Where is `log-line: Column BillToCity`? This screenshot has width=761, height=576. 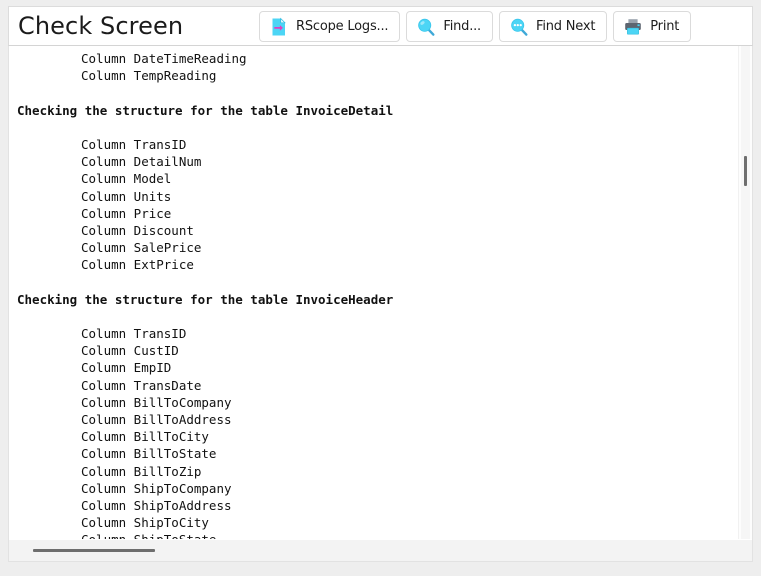
log-line: Column BillToCity is located at coordinates (145, 437).